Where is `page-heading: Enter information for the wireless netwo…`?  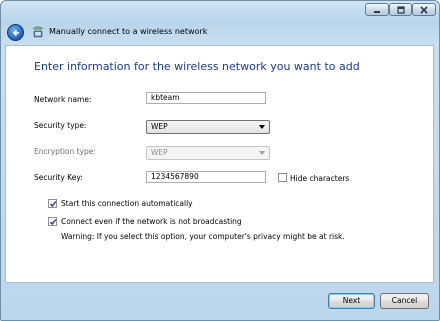
page-heading: Enter information for the wireless netwo… is located at coordinates (197, 66).